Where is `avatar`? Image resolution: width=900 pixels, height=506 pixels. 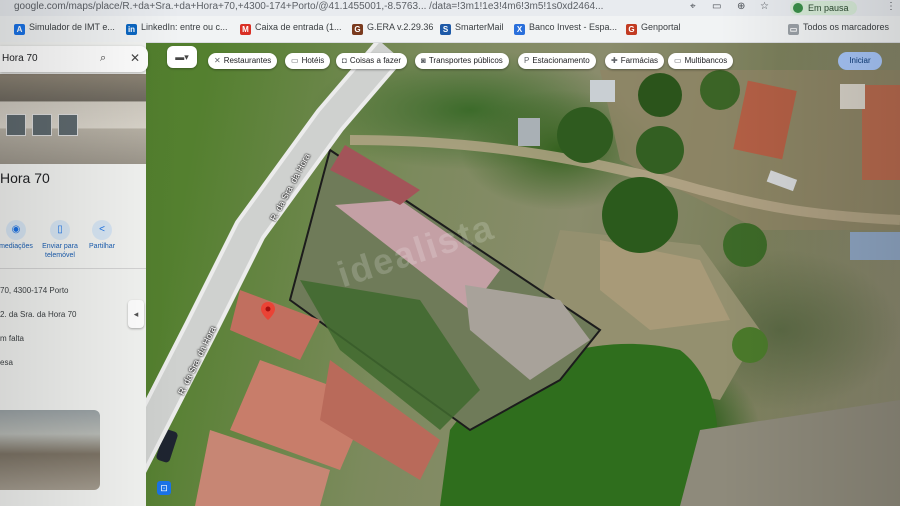
avatar is located at coordinates (798, 8).